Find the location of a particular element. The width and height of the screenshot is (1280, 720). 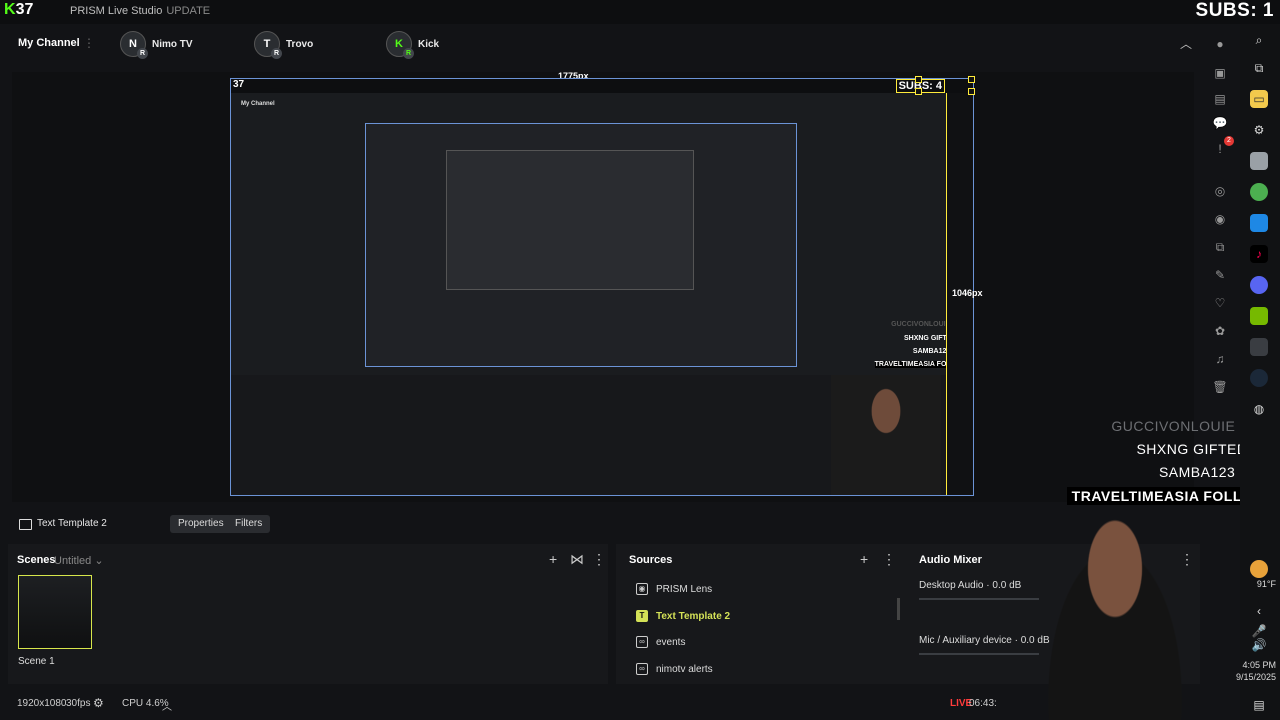

live-timer: 06:43: is located at coordinates (983, 703).